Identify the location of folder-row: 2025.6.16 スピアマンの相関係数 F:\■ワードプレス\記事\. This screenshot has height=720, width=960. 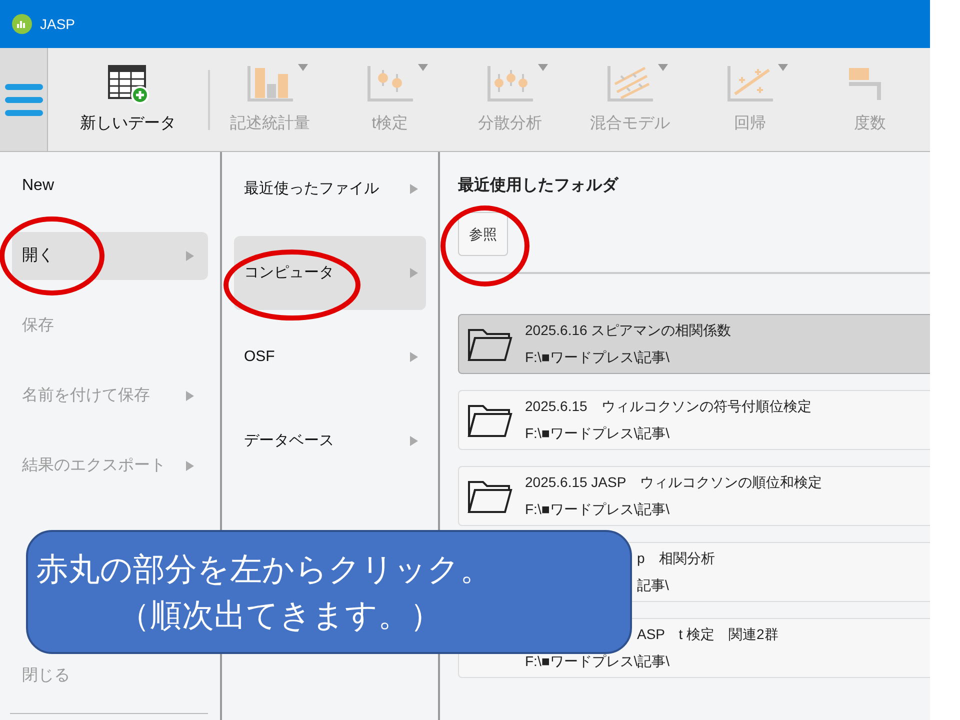
(694, 344).